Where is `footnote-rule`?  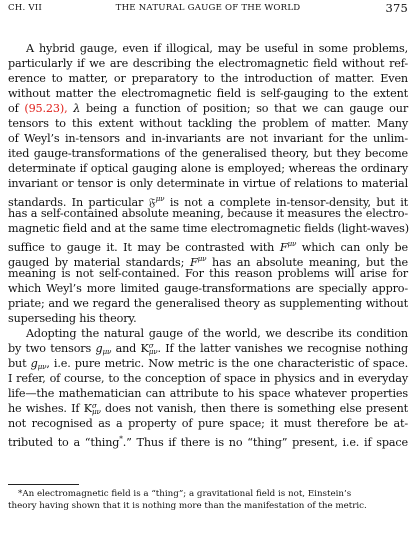
footnote-rule is located at coordinates (43, 484).